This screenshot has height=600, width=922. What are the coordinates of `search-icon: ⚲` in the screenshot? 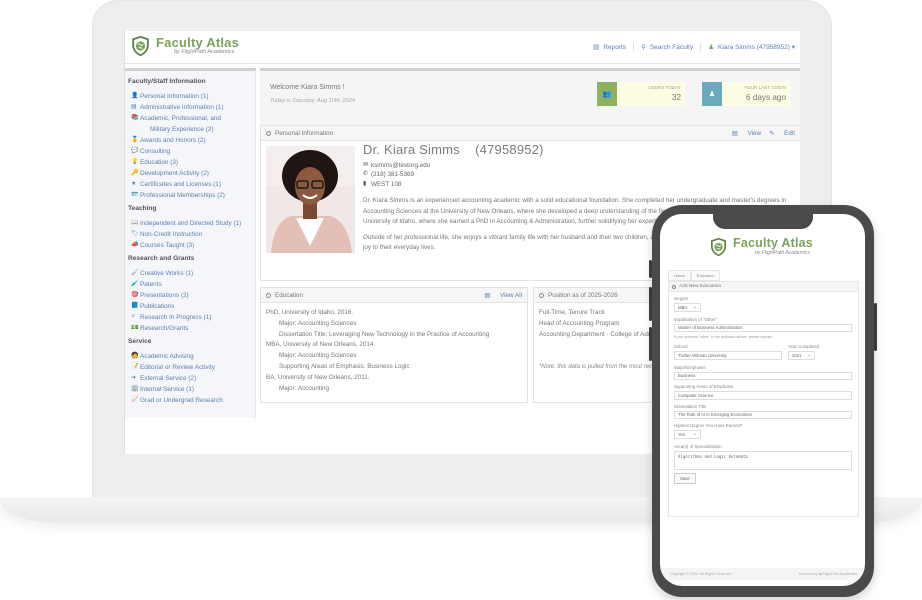 It's located at (643, 47).